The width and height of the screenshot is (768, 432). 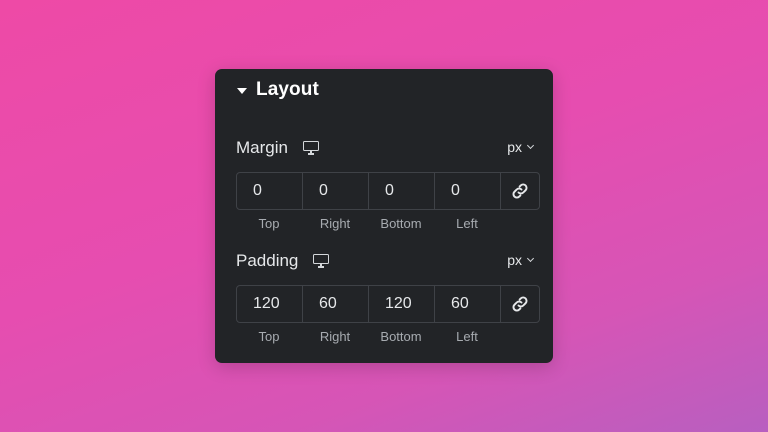 I want to click on padding-right-input: 60, so click(x=336, y=304).